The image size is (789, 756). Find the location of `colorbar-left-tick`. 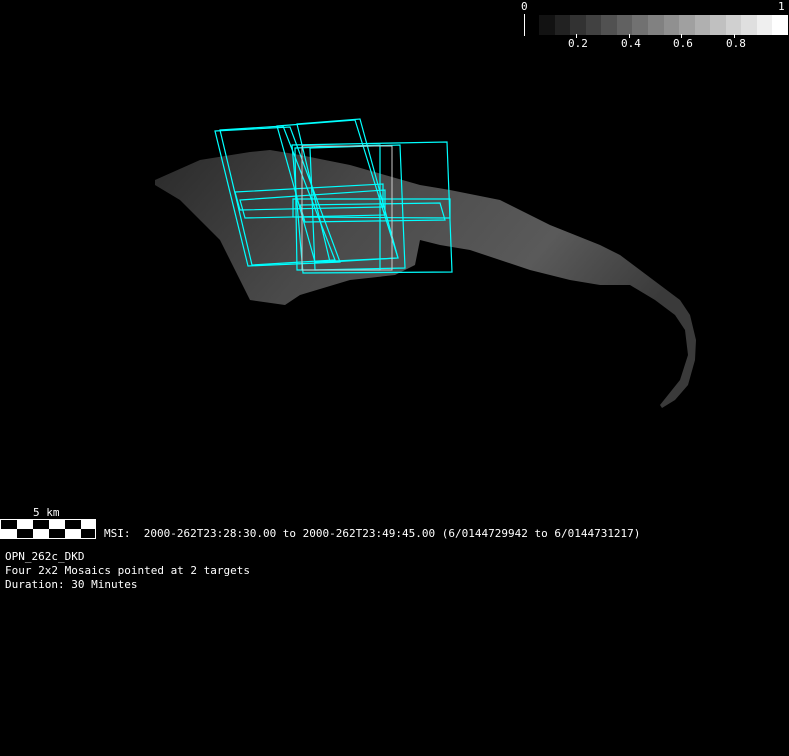

colorbar-left-tick is located at coordinates (524, 25).